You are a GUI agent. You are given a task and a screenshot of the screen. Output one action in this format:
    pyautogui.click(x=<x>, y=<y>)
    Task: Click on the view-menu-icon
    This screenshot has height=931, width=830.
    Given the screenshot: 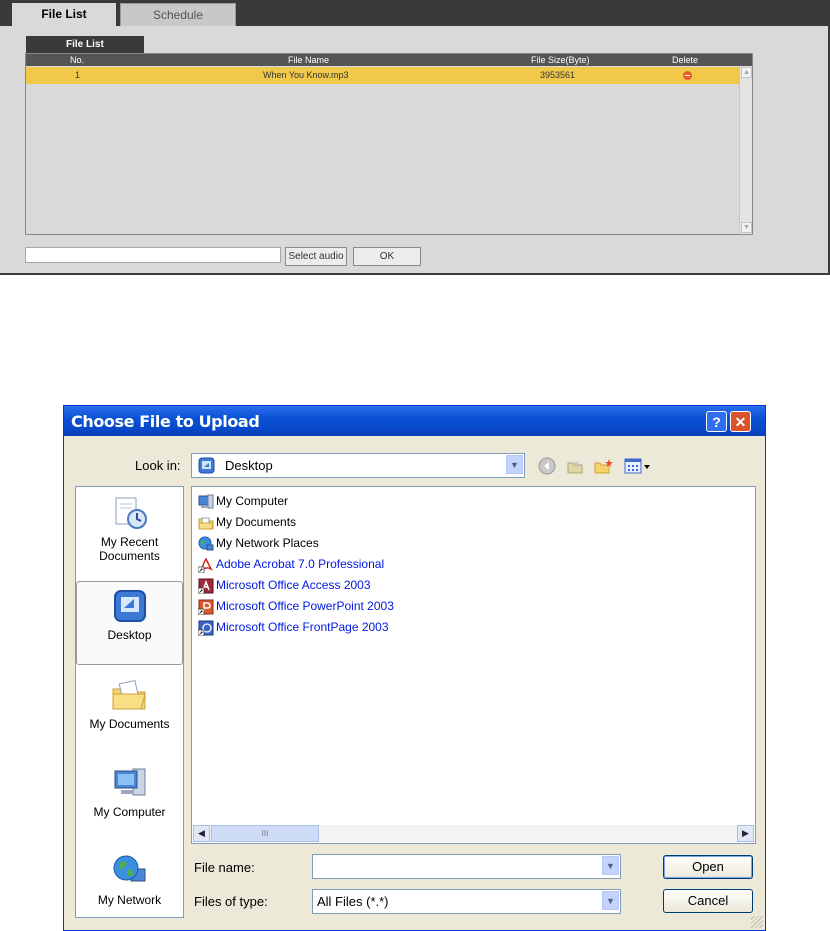 What is the action you would take?
    pyautogui.click(x=638, y=466)
    